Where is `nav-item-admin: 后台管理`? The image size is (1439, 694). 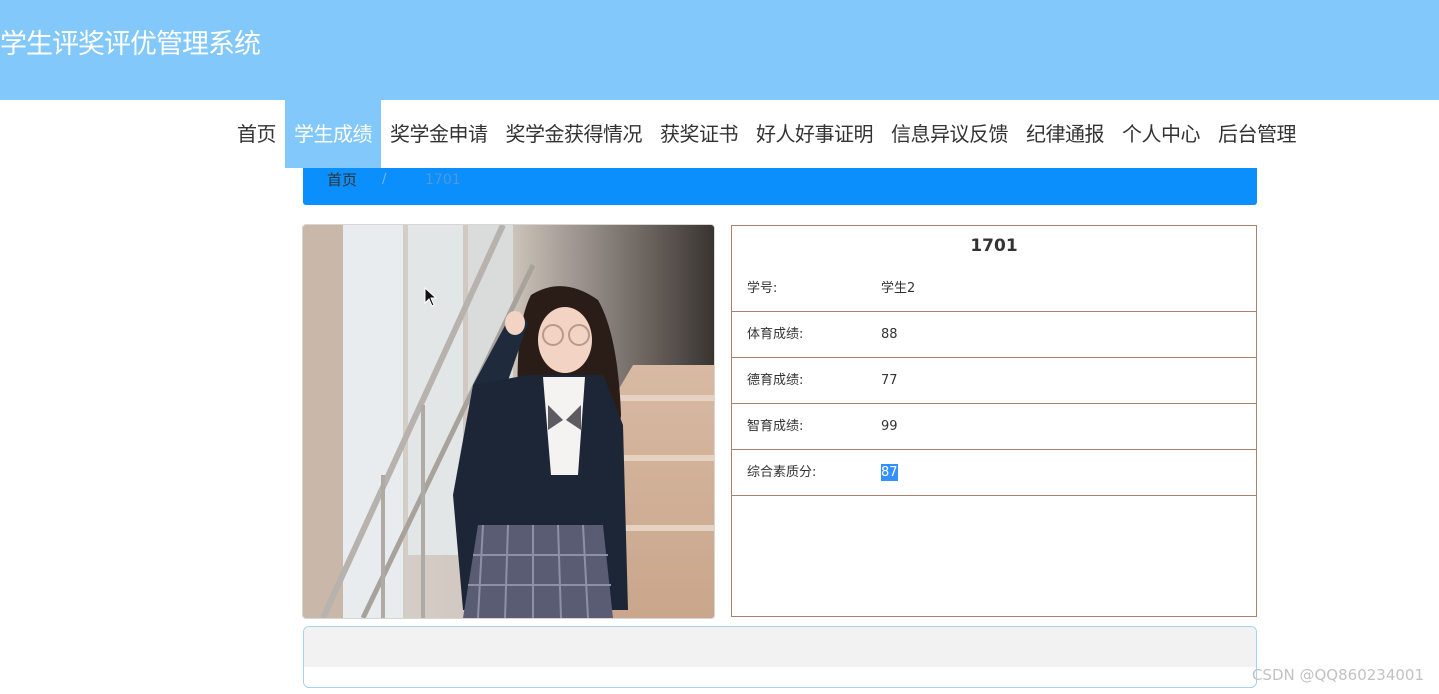
nav-item-admin: 后台管理 is located at coordinates (1257, 134).